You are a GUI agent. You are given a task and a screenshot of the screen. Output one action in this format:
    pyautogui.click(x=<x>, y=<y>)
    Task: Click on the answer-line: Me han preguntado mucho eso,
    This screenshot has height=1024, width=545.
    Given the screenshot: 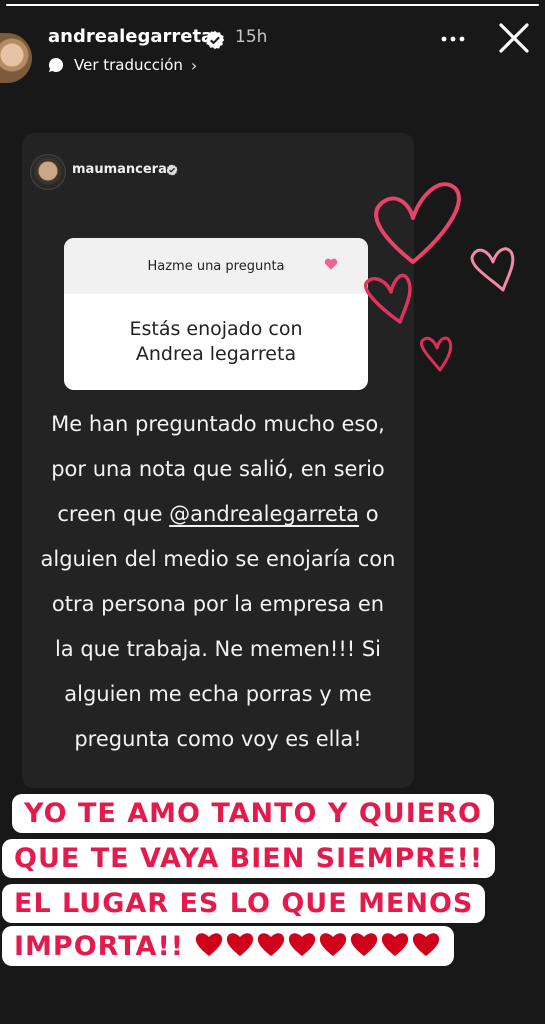 What is the action you would take?
    pyautogui.click(x=218, y=424)
    